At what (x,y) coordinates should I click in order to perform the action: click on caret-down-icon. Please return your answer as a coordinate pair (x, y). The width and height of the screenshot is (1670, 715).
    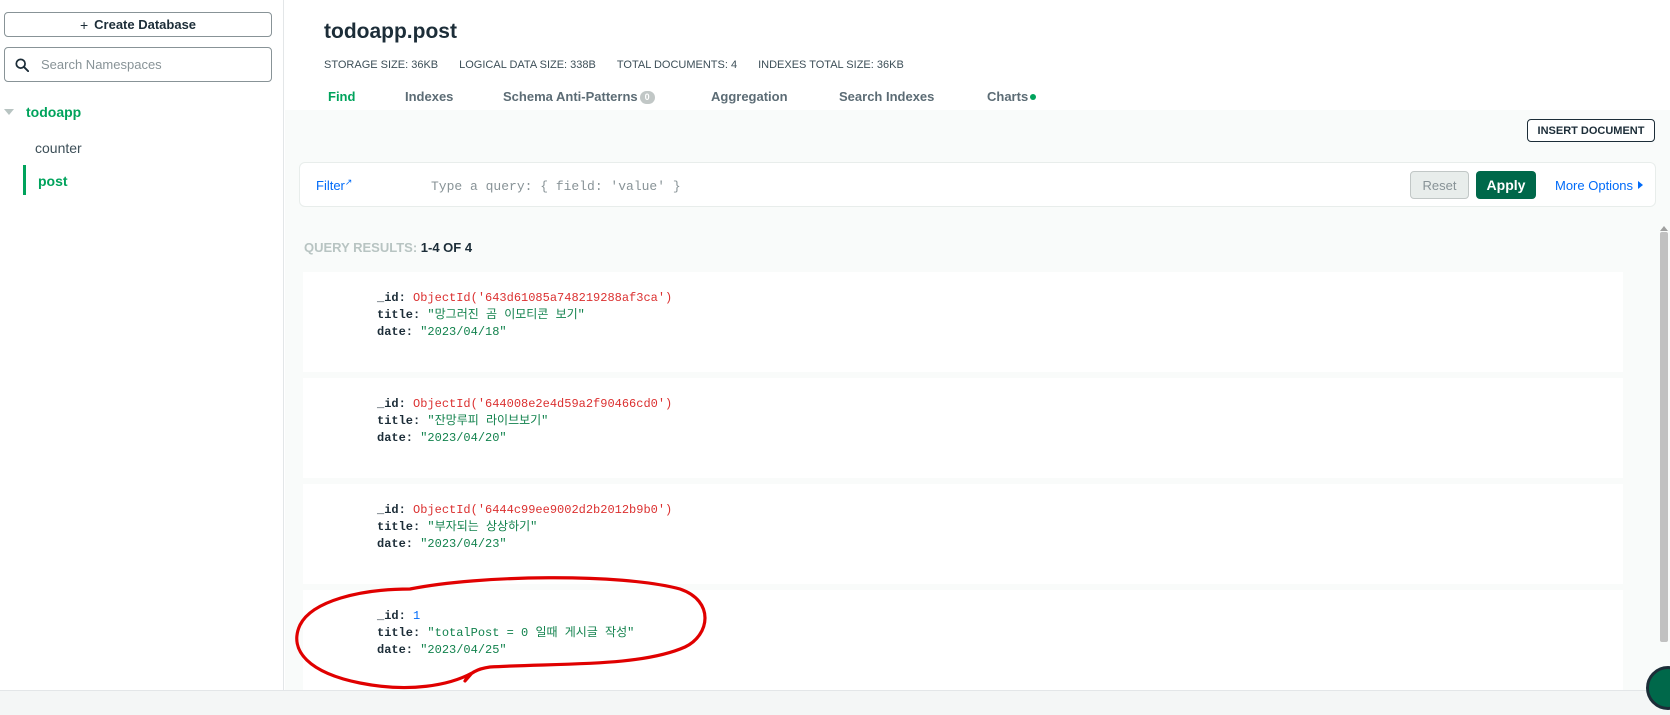
    Looking at the image, I should click on (9, 112).